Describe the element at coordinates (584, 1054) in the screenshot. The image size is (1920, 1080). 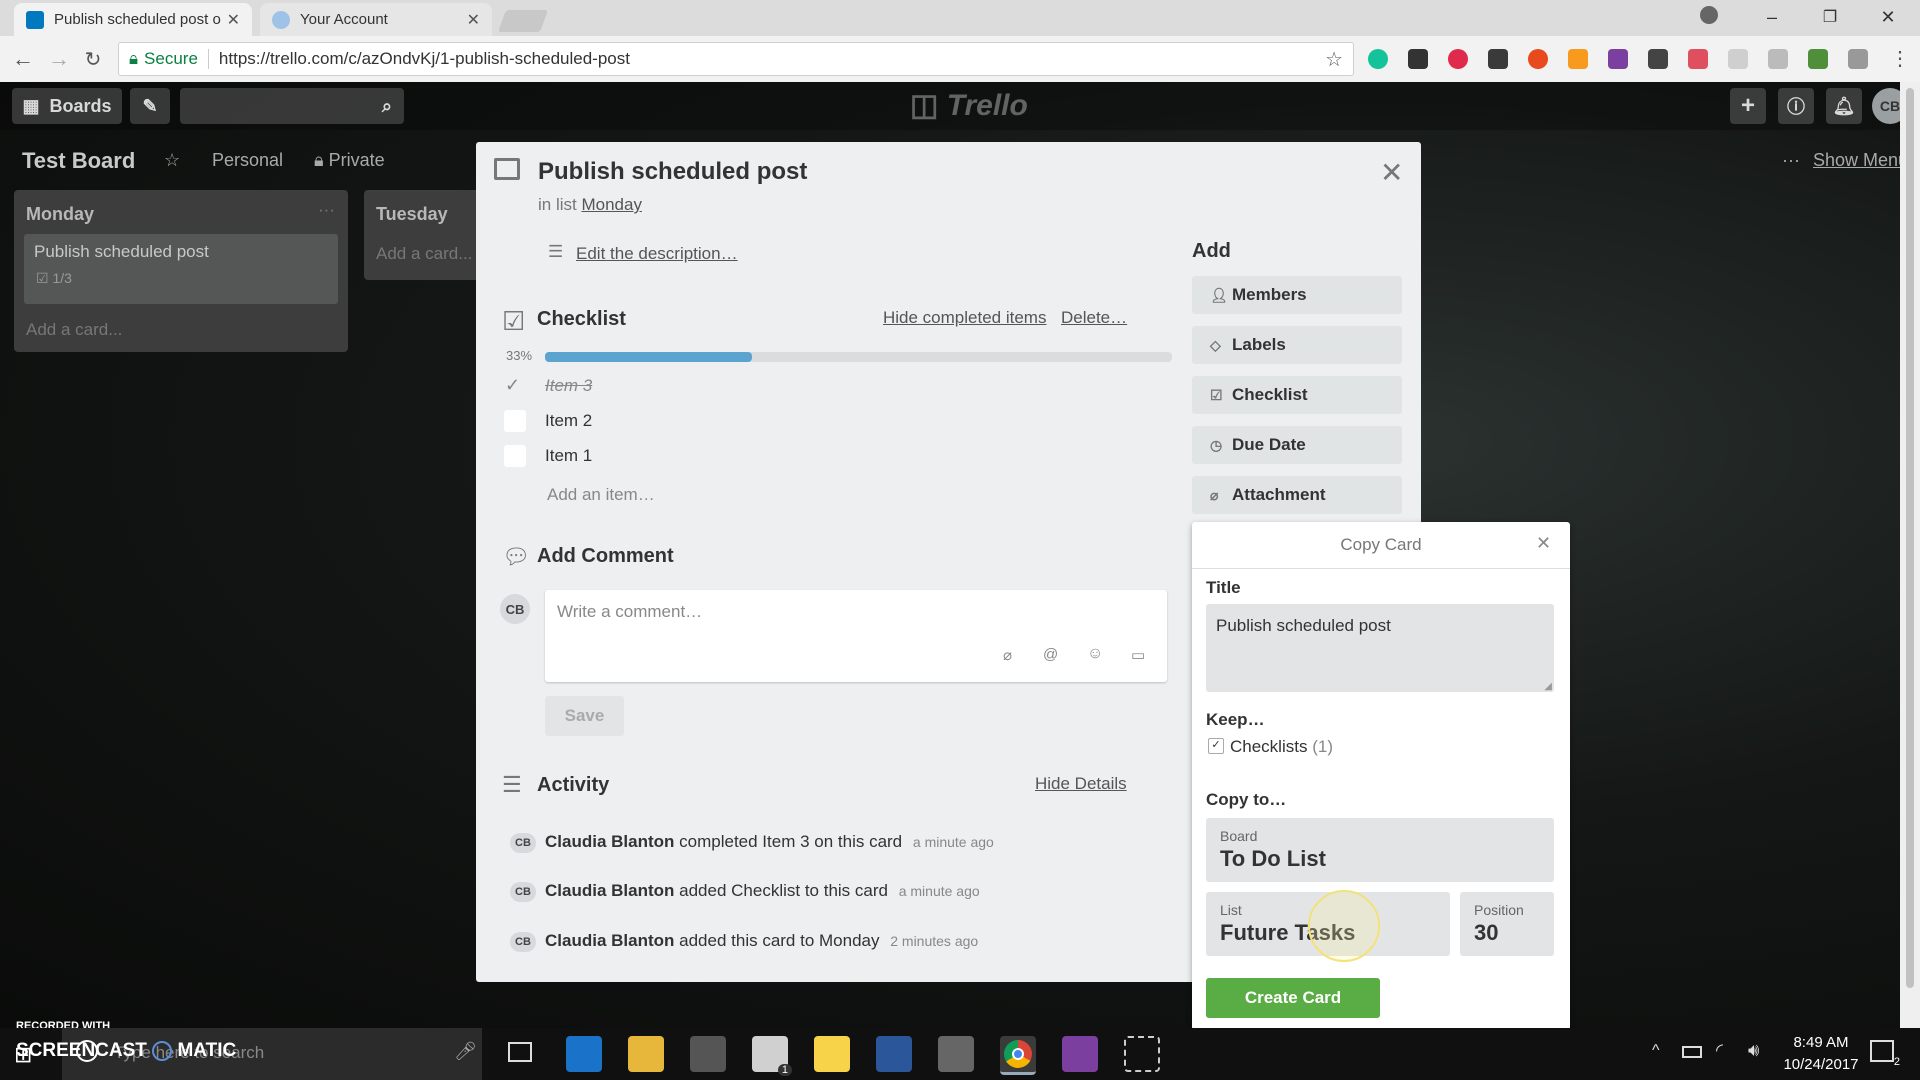
I see `edge-icon` at that location.